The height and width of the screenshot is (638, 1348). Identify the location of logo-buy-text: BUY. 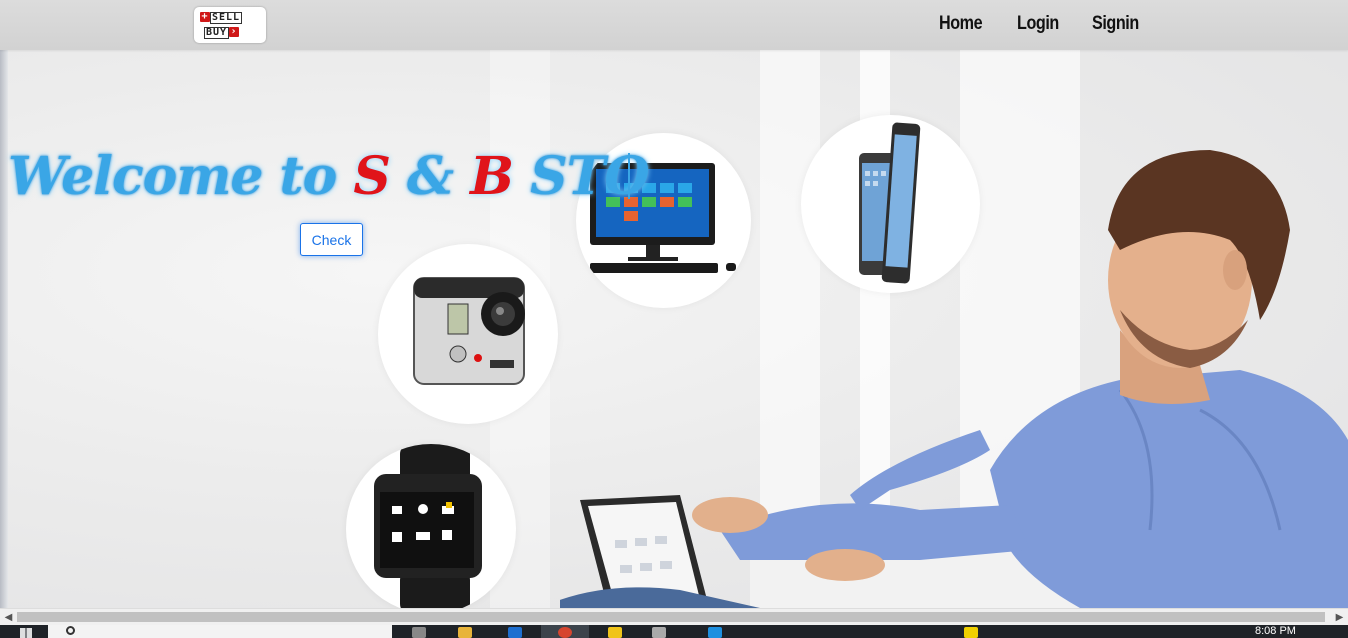
(217, 33).